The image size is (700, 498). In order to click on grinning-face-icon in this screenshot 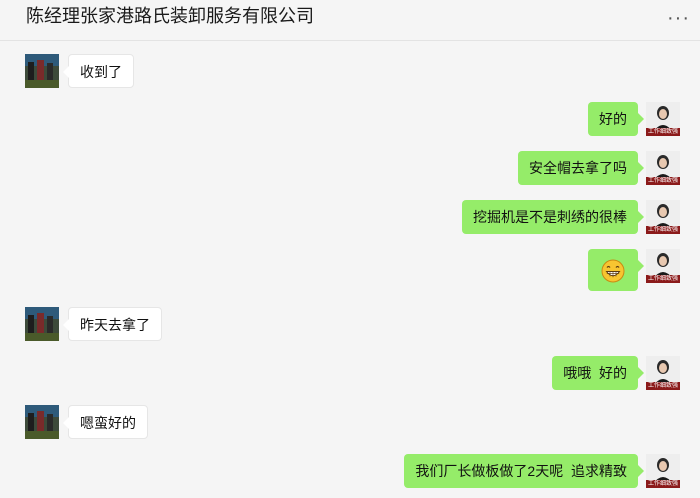, I will do `click(613, 271)`.